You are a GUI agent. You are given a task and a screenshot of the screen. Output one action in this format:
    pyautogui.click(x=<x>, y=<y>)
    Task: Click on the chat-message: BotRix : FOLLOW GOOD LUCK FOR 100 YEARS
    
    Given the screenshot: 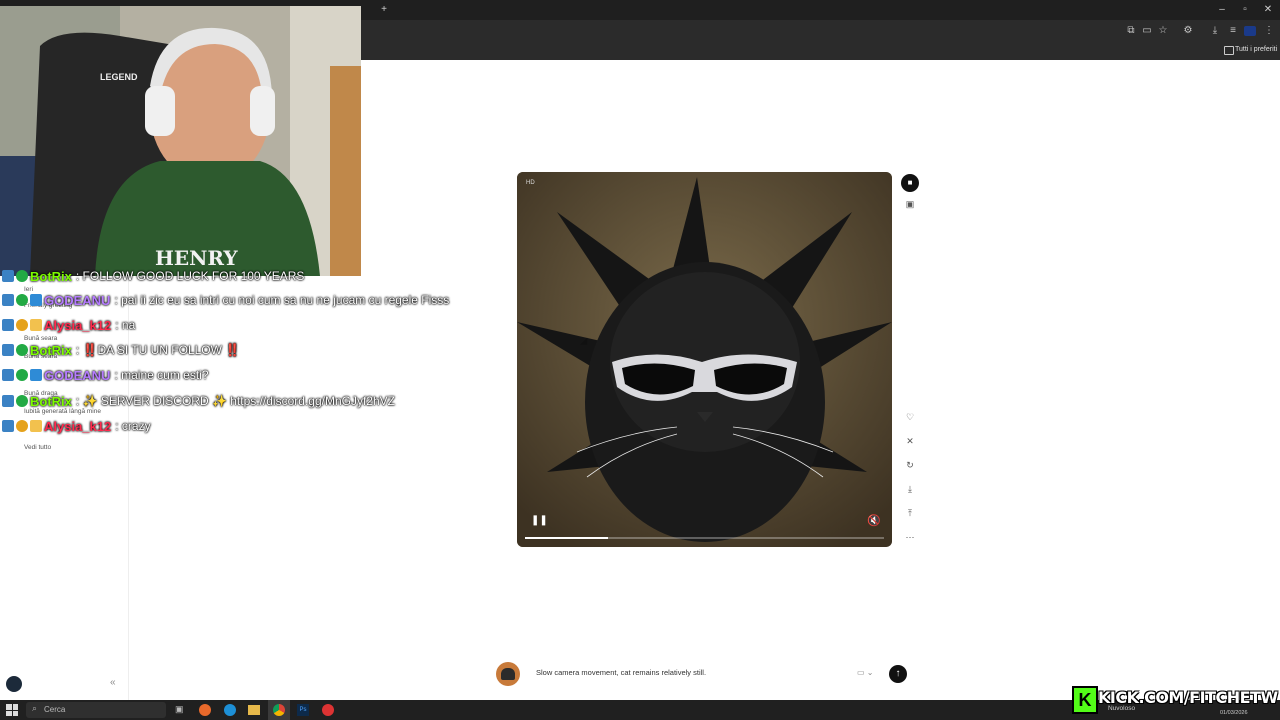 What is the action you would take?
    pyautogui.click(x=153, y=276)
    